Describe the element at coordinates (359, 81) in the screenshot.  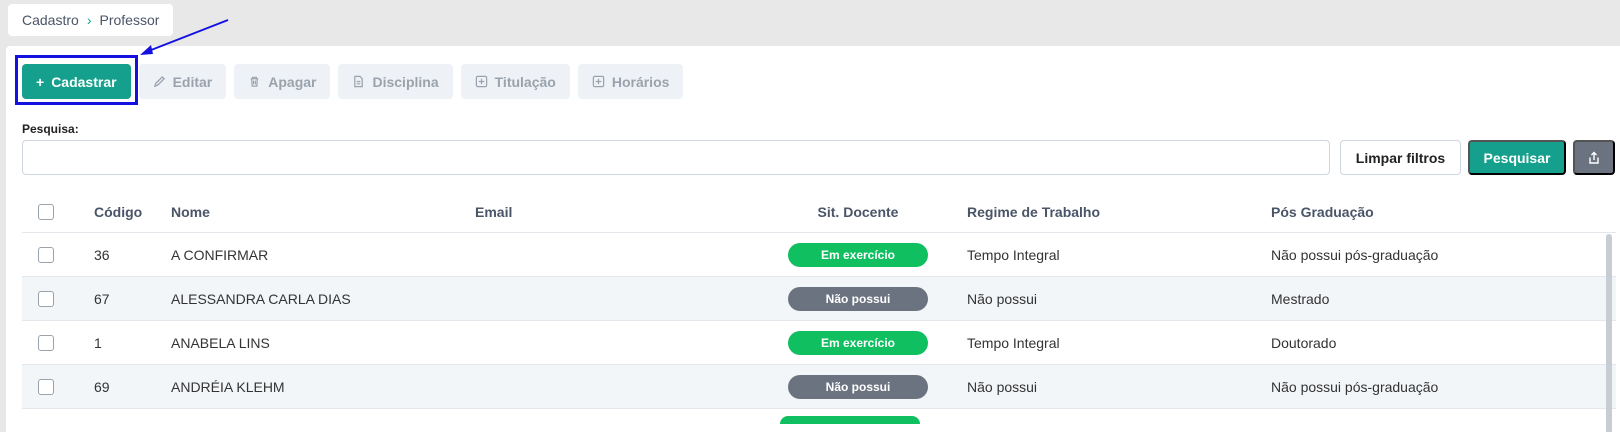
I see `document-icon` at that location.